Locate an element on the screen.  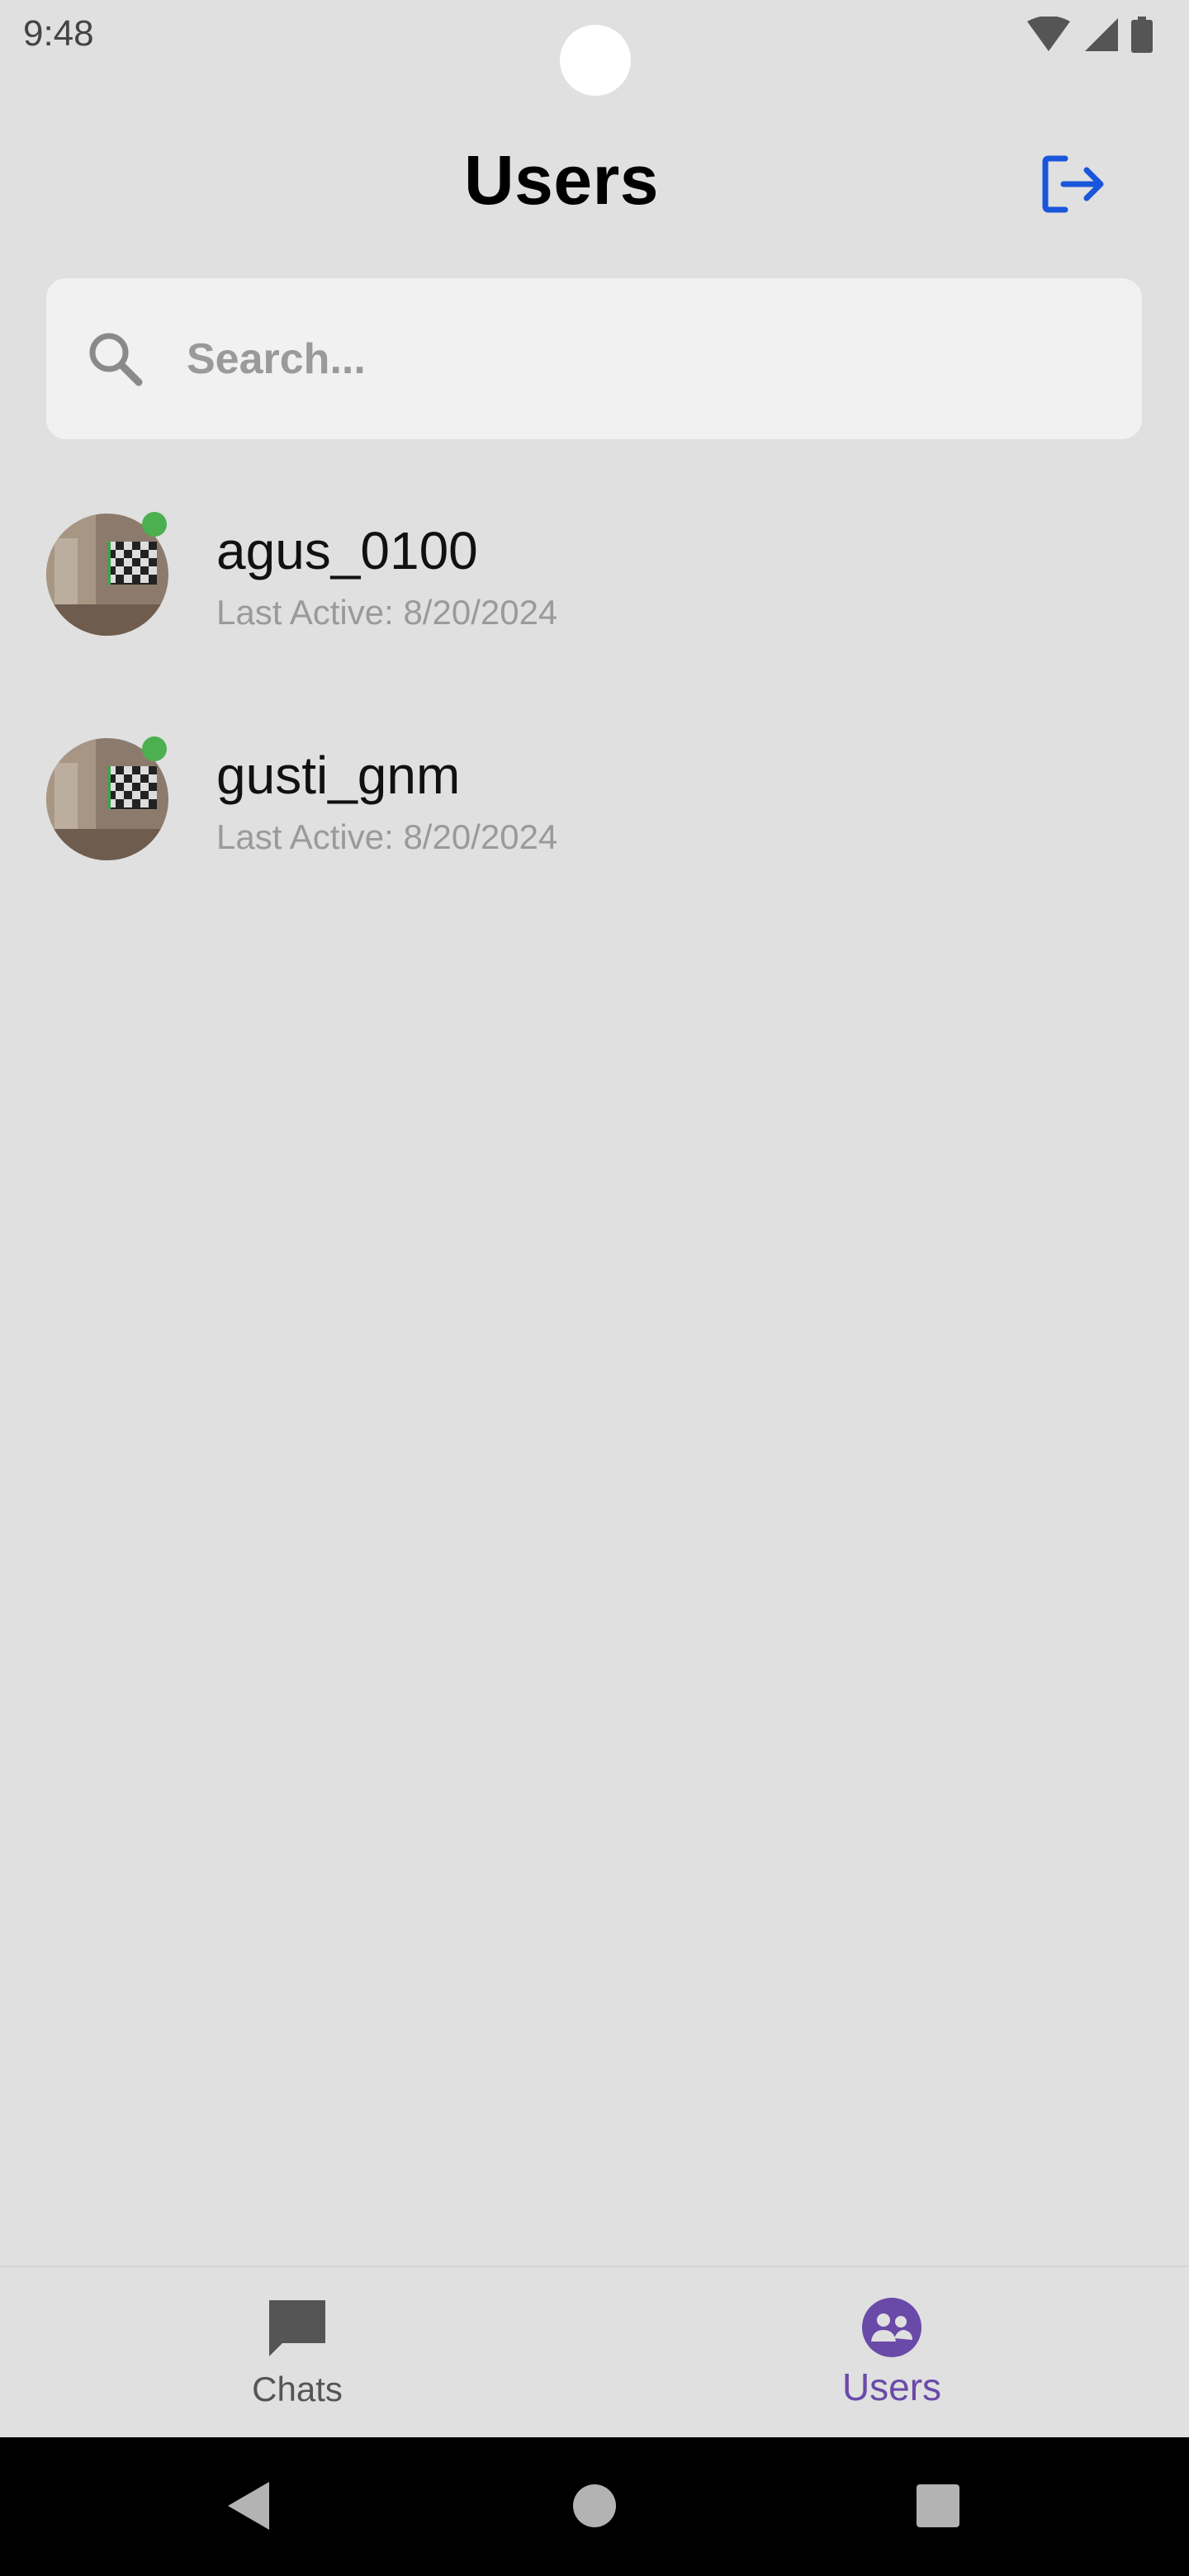
chat-icon is located at coordinates (297, 2328).